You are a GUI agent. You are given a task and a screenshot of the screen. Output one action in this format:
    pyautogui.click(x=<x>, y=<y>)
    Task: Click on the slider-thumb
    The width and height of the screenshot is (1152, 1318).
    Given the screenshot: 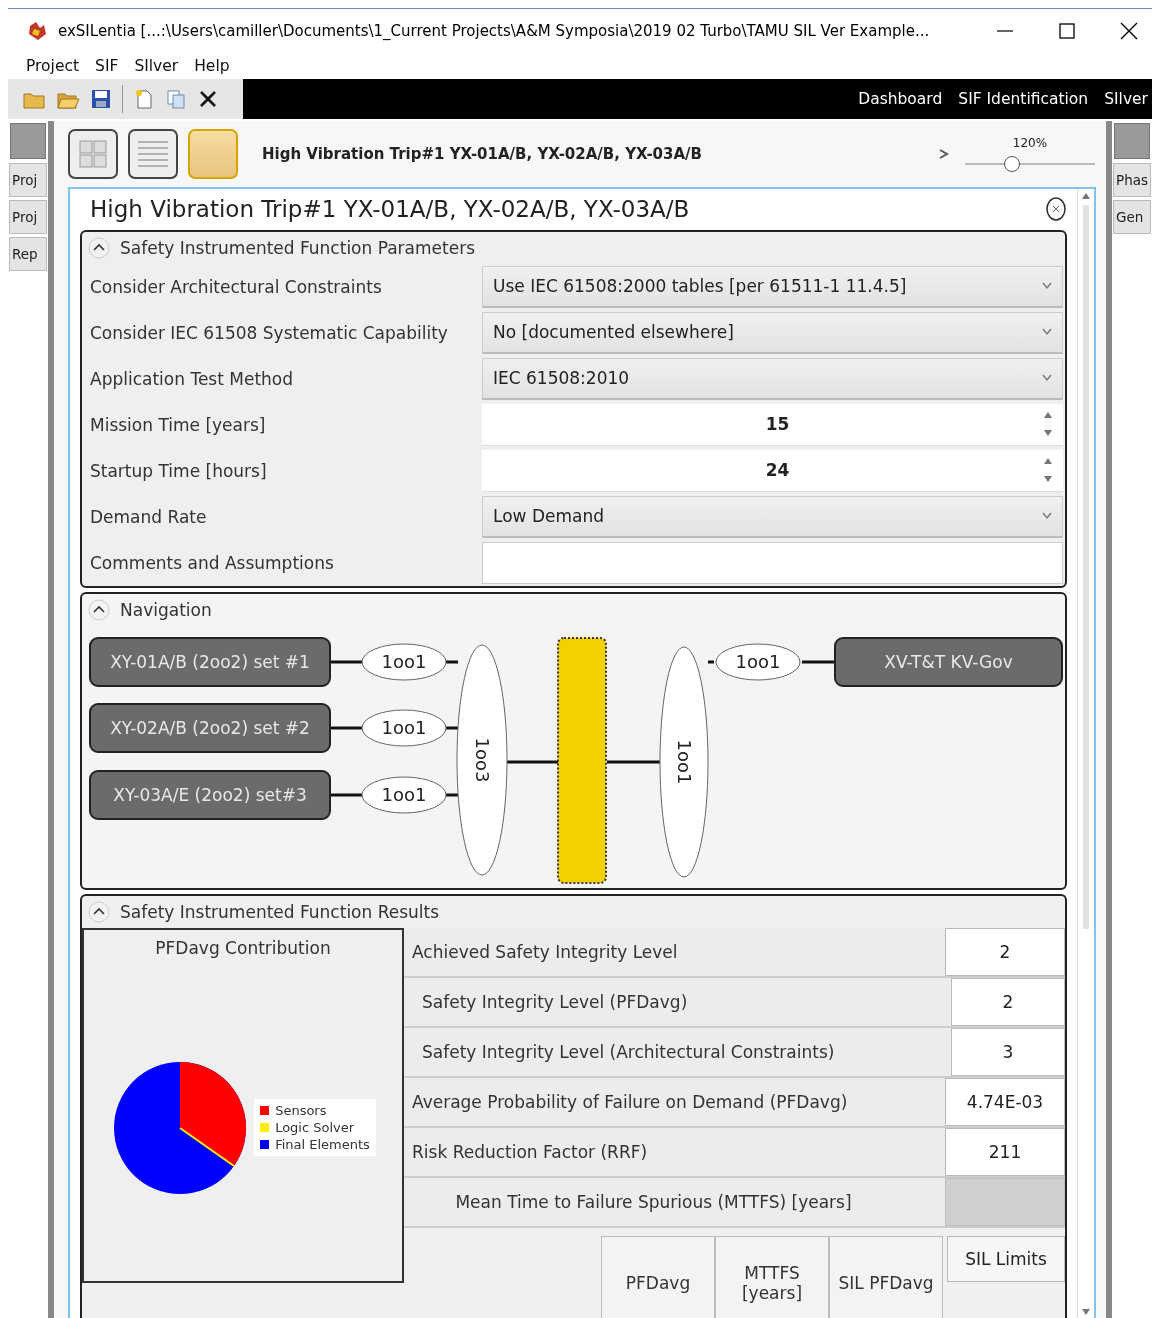 What is the action you would take?
    pyautogui.click(x=1011, y=164)
    